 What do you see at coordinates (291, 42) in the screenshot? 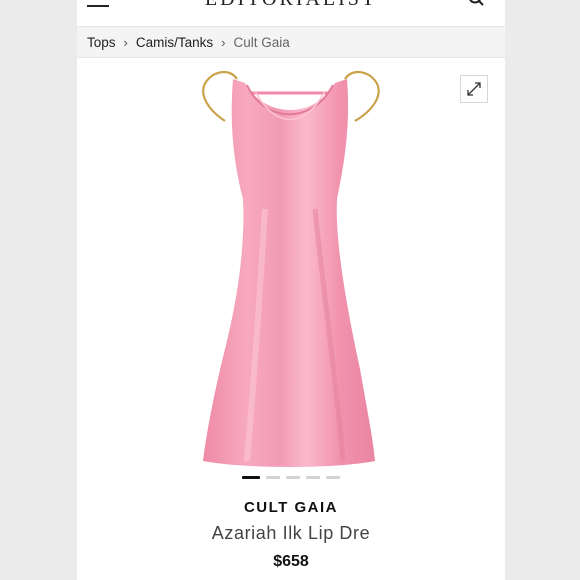
I see `breadcrumb: Tops › Camis/Tanks › Cult Gaia` at bounding box center [291, 42].